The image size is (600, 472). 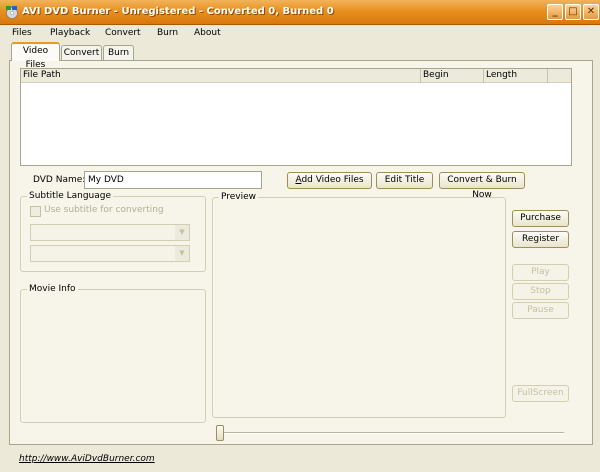 What do you see at coordinates (110, 253) in the screenshot?
I see `subtitle-track-select: ▼` at bounding box center [110, 253].